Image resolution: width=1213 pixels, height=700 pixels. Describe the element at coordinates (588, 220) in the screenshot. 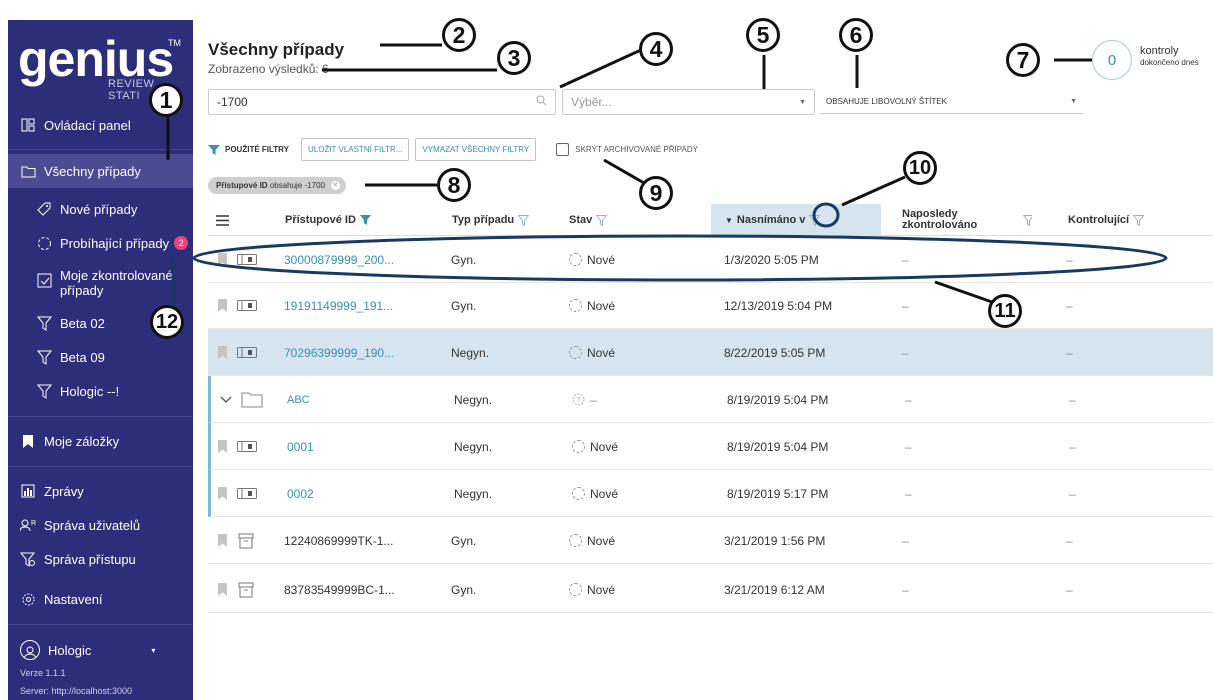

I see `column-header-status: Stav` at that location.